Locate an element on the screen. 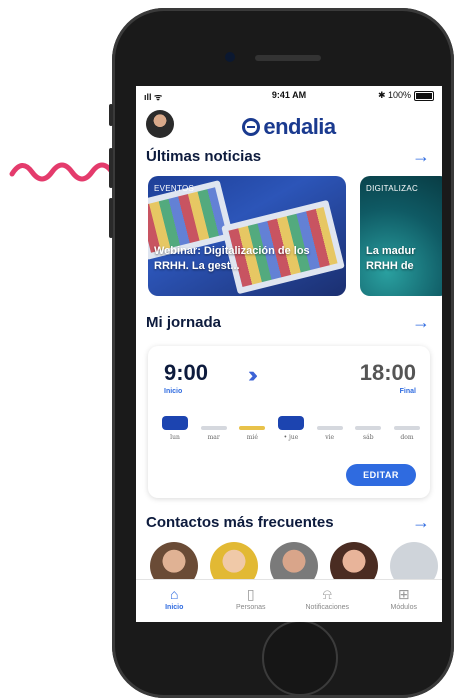 This screenshot has height=700, width=457. grid-icon: ⊞ is located at coordinates (403, 594).